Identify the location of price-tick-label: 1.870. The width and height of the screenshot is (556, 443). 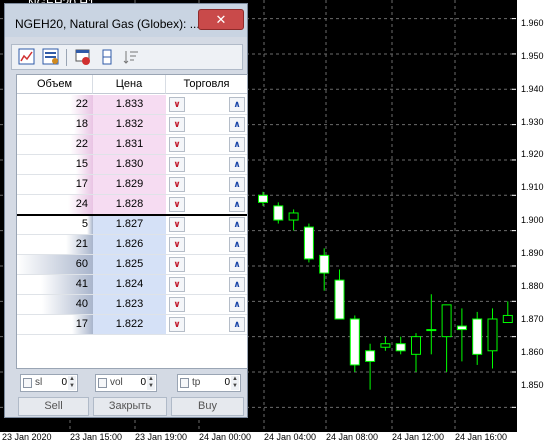
(532, 319).